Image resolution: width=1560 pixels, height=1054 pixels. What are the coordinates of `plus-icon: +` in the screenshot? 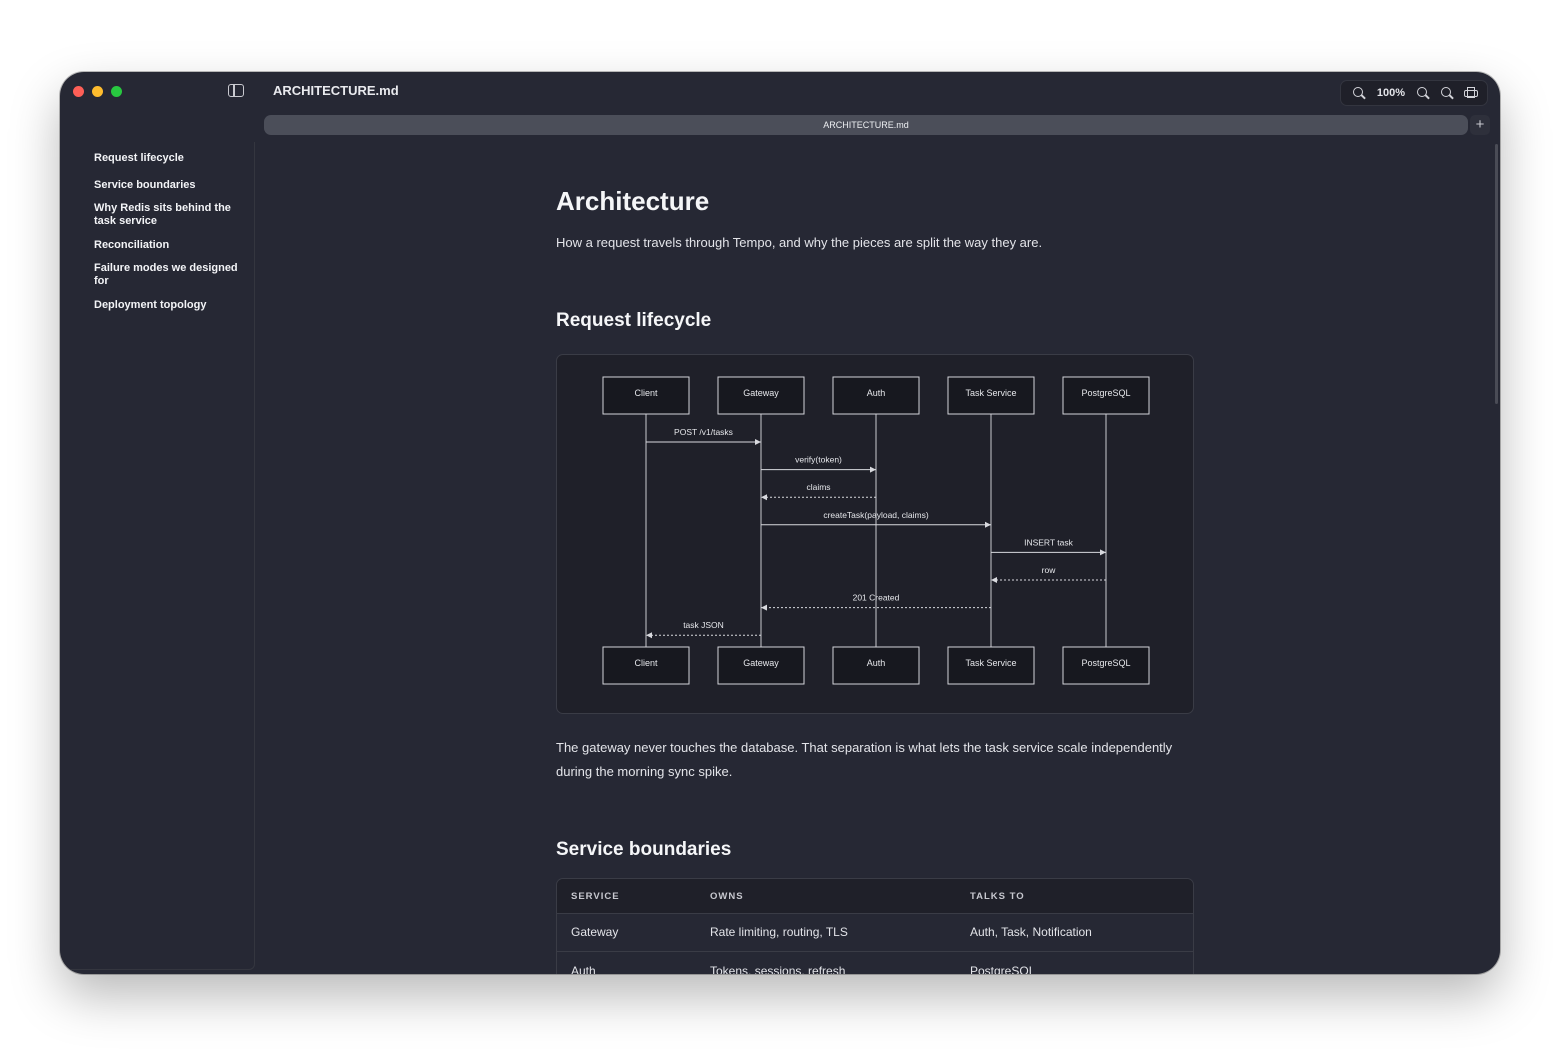 It's located at (1480, 124).